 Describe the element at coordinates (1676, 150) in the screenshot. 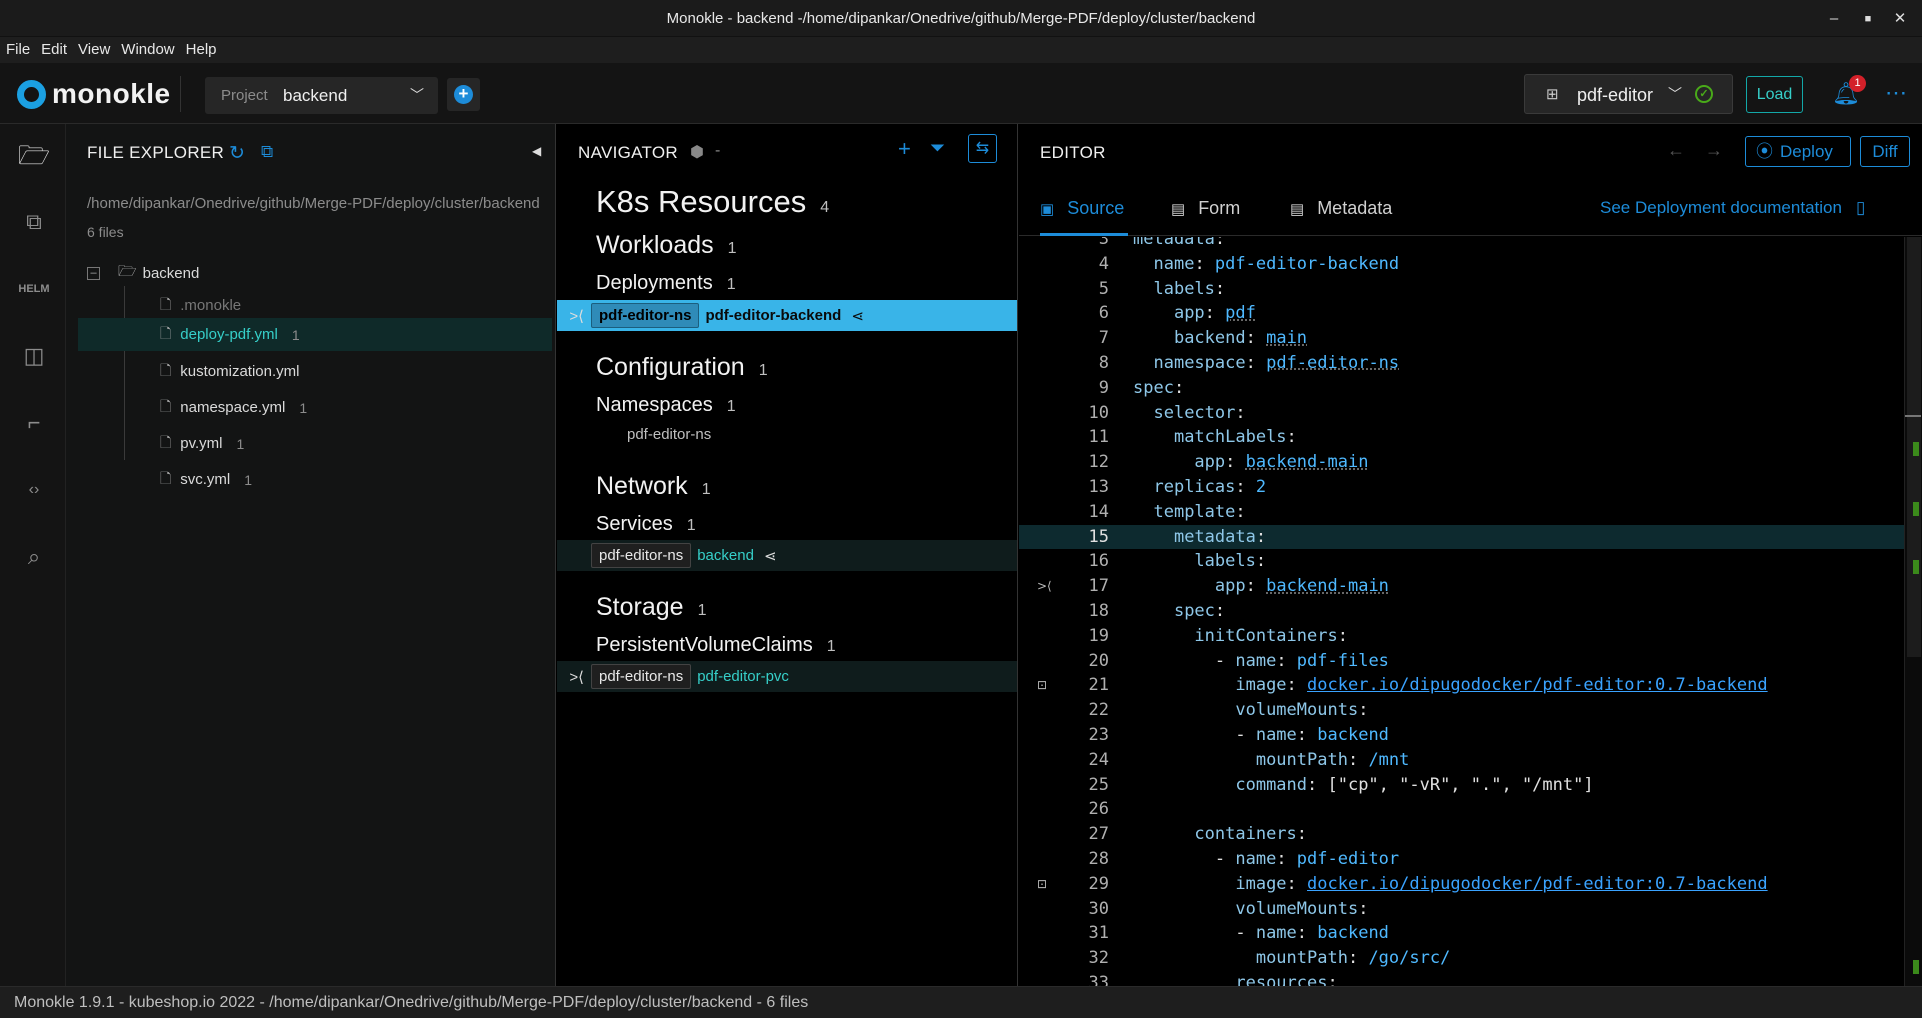

I see `arrow-left-icon: ←` at that location.